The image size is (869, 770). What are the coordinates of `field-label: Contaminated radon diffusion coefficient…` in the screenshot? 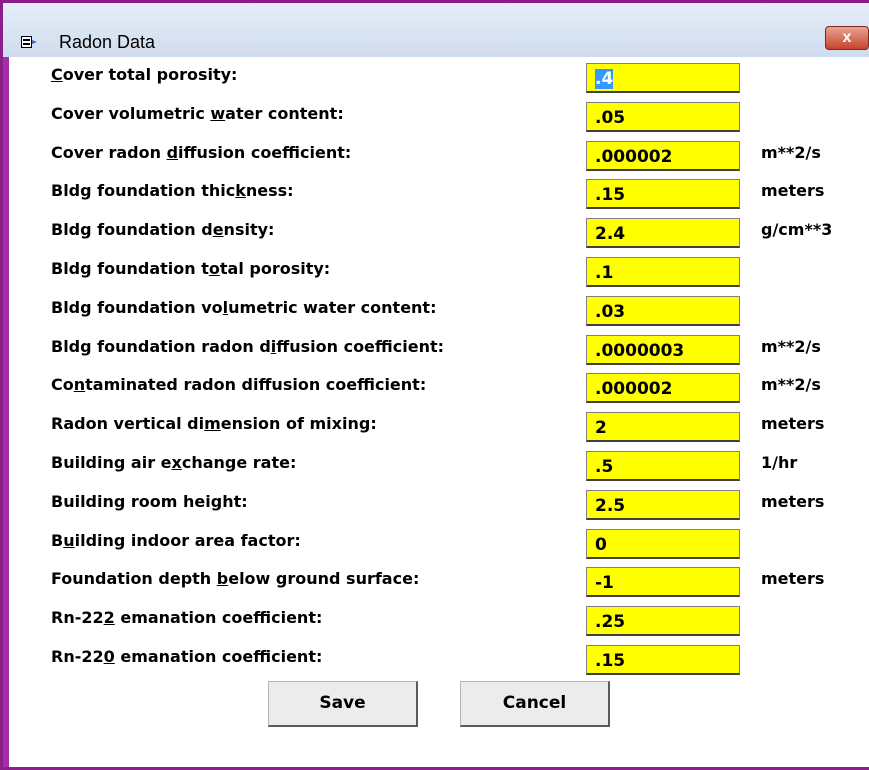 It's located at (238, 384).